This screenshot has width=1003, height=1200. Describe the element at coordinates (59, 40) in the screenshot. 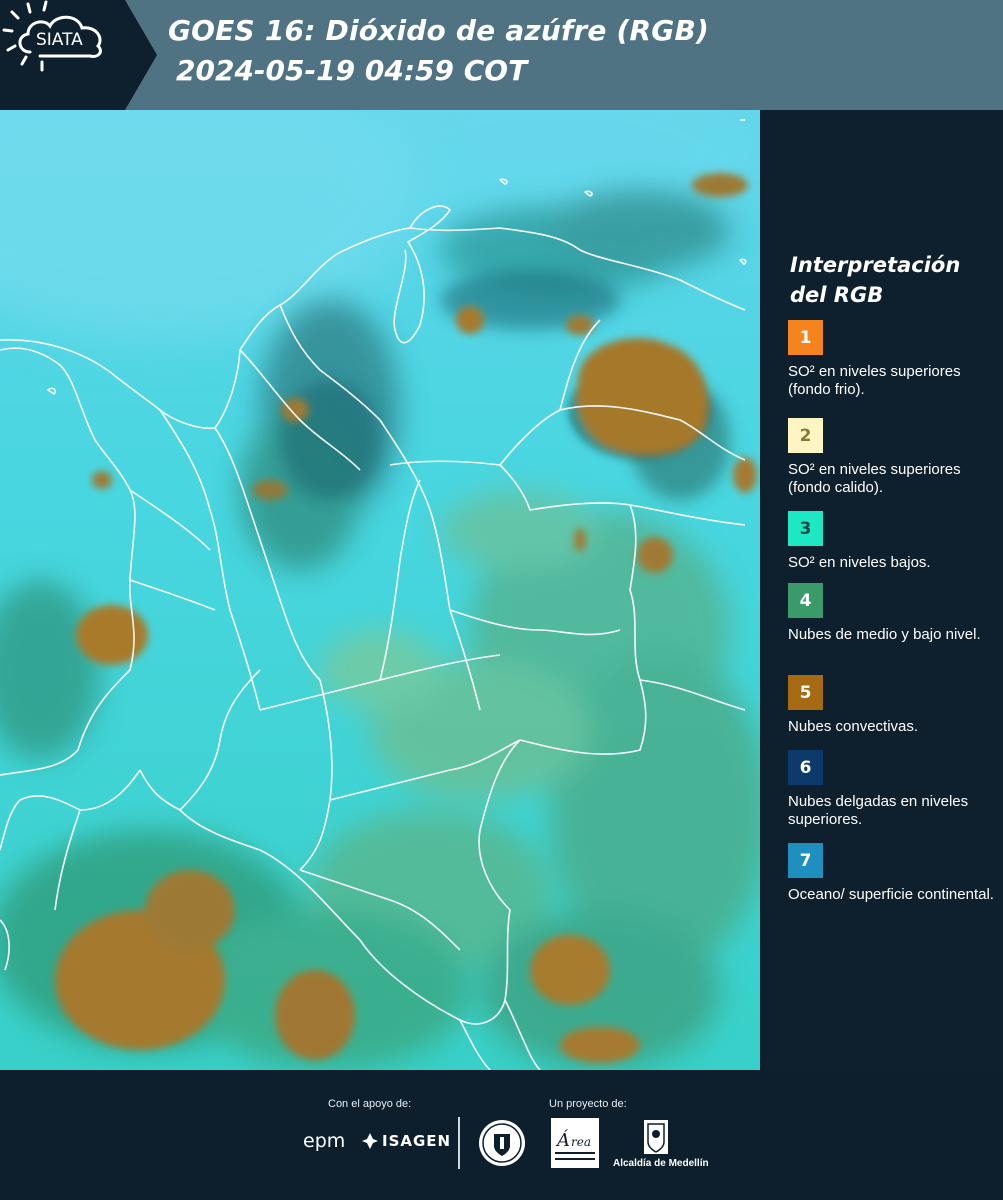

I see `svg-text: SIATA` at that location.